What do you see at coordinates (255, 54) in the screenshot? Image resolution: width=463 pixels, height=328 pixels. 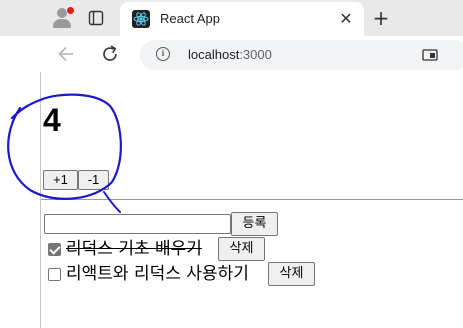 I see `url-port: :3000` at bounding box center [255, 54].